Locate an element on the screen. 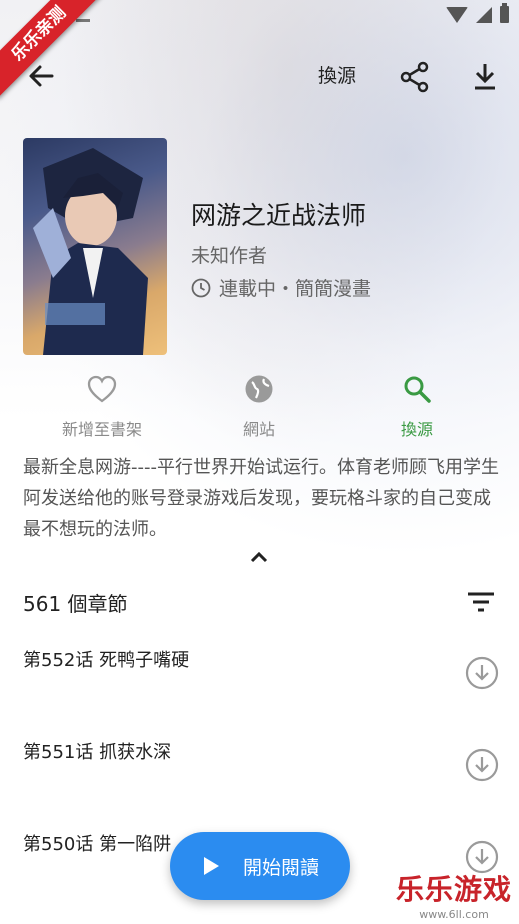 Image resolution: width=519 pixels, height=924 pixels. clock-icon is located at coordinates (201, 287).